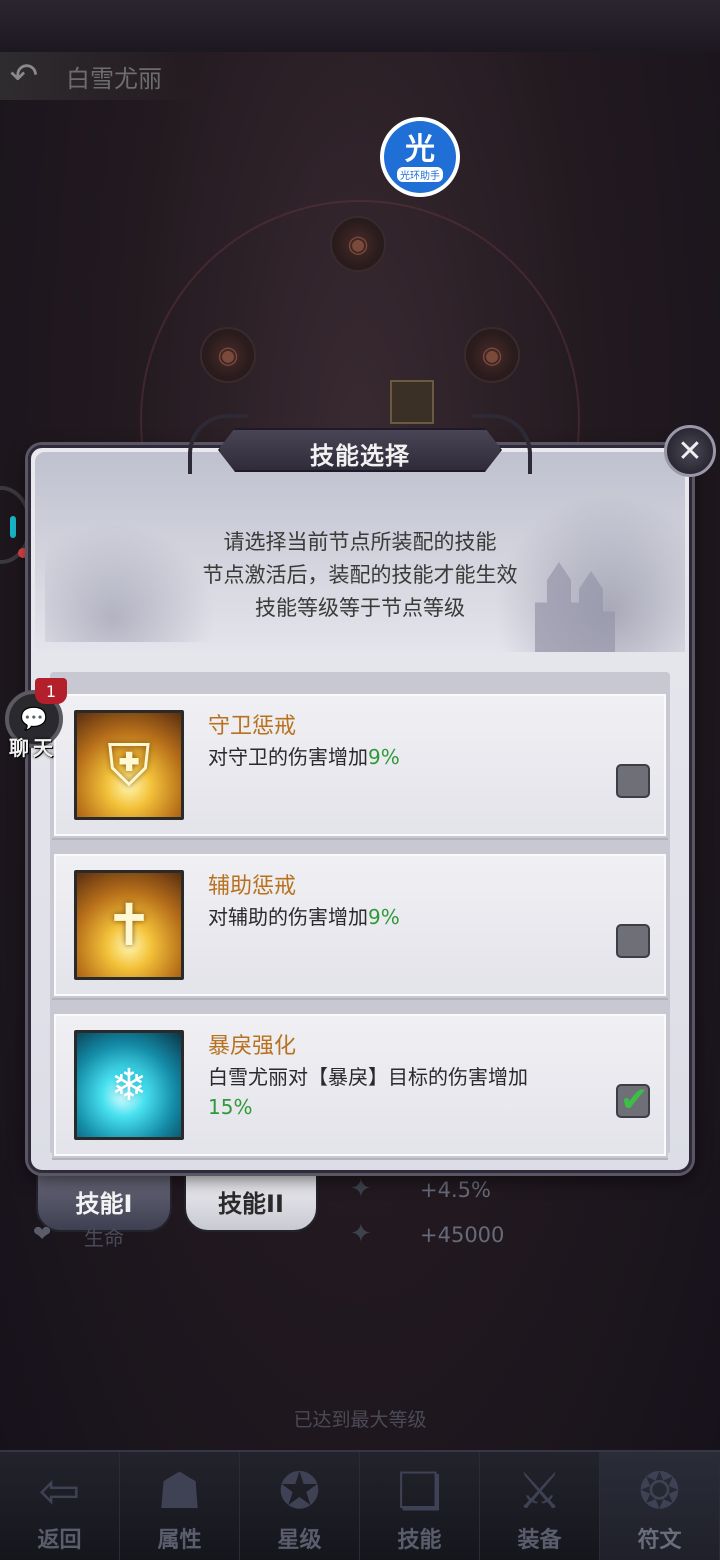 Image resolution: width=720 pixels, height=1560 pixels. What do you see at coordinates (539, 1491) in the screenshot?
I see `crossed-swords-icon: ⚔` at bounding box center [539, 1491].